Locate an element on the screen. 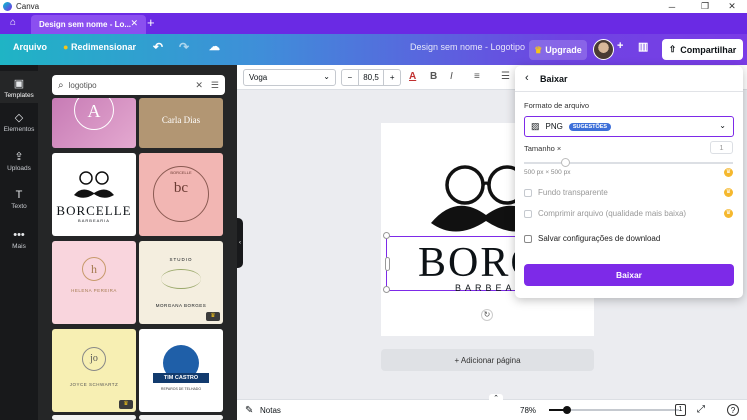 This screenshot has height=420, width=747. font-size-stepper: − 80,5 + is located at coordinates (371, 77).